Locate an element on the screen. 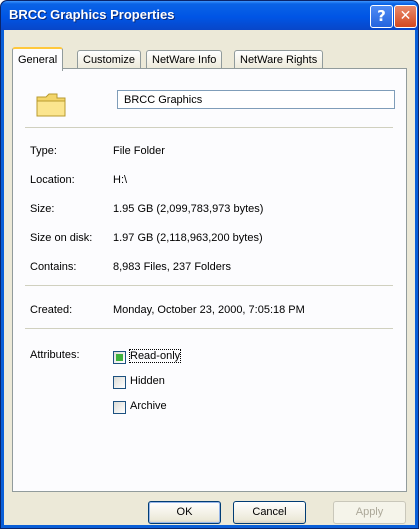 The width and height of the screenshot is (419, 529). archive-label: Archive is located at coordinates (148, 406).